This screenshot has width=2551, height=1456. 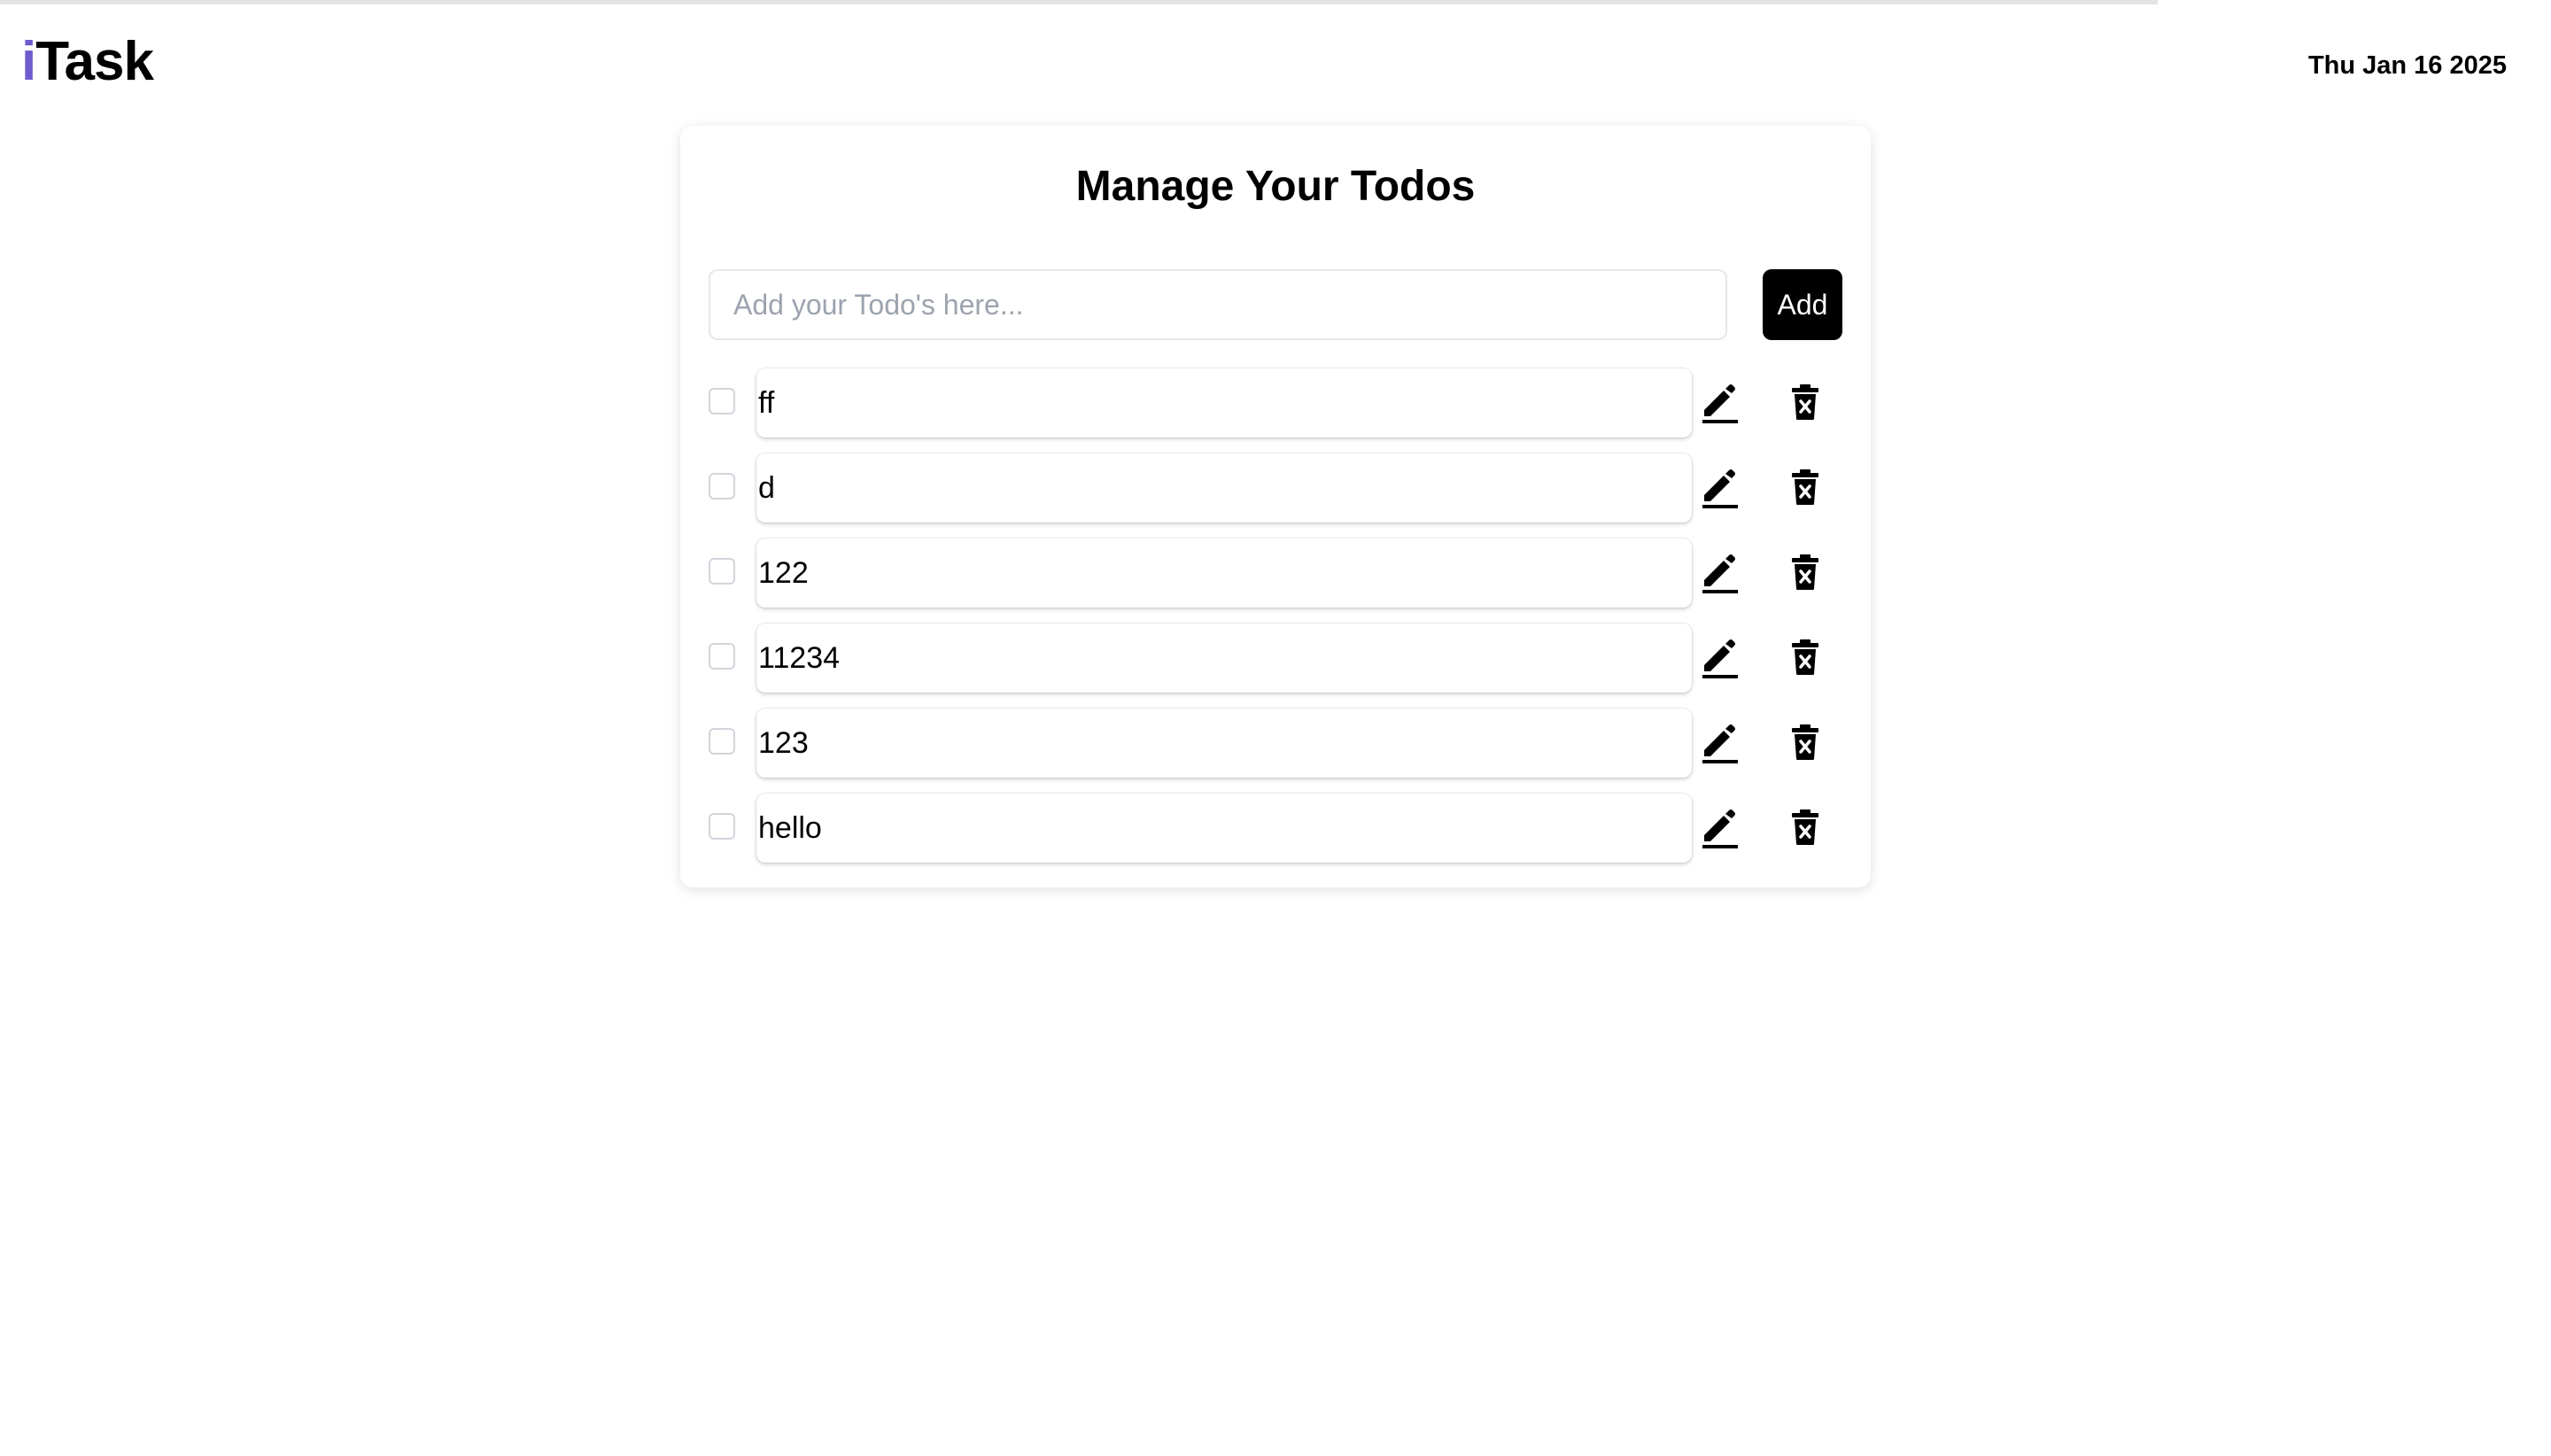 I want to click on current-date: Thu Jan 16 2025, so click(x=2407, y=65).